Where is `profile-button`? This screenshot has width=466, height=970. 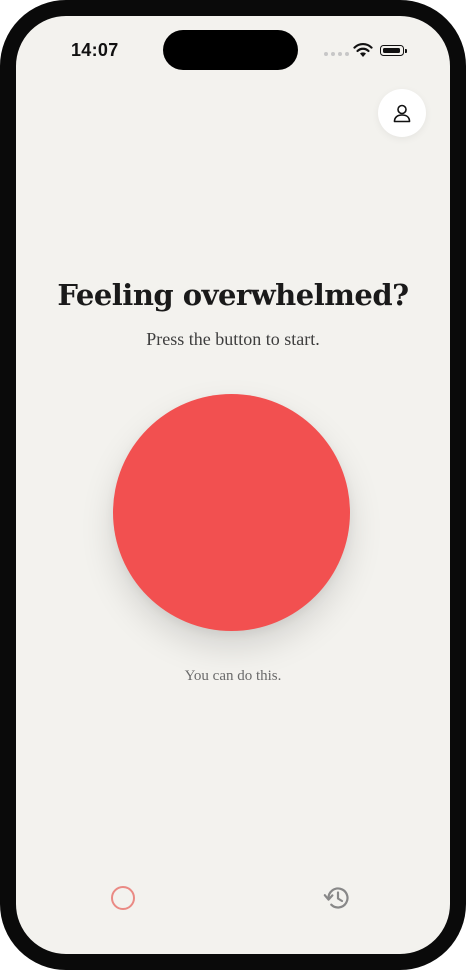
profile-button is located at coordinates (402, 113).